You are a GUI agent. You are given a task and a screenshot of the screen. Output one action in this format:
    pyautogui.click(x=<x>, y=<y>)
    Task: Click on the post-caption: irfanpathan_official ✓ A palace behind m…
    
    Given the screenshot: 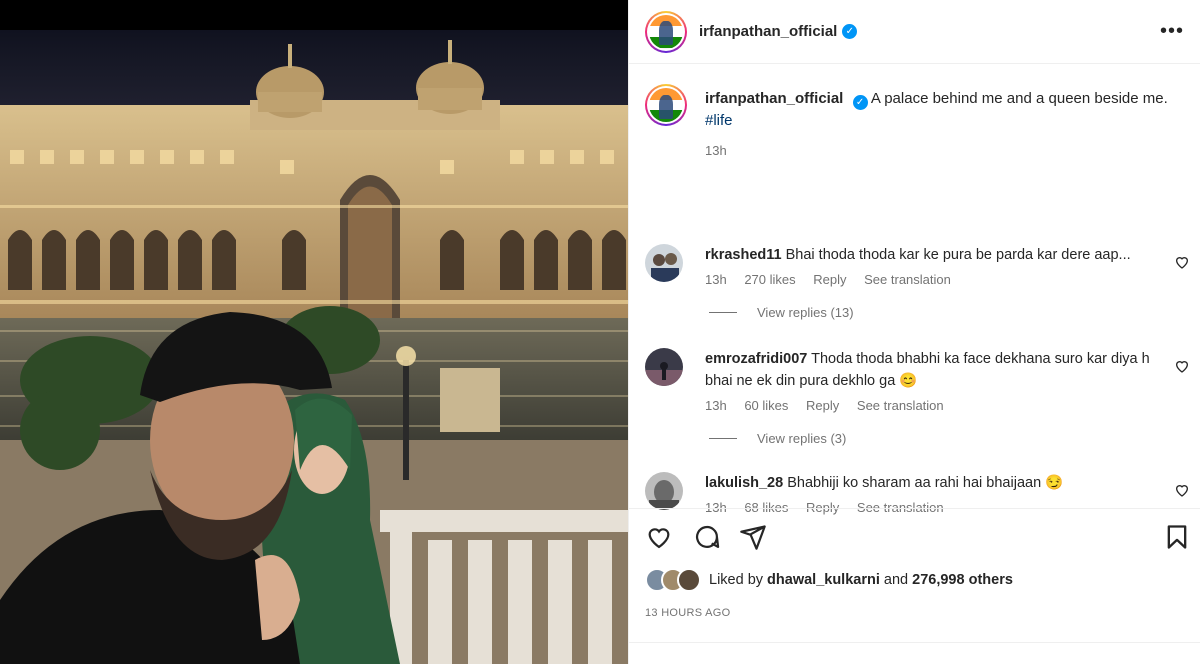 What is the action you would take?
    pyautogui.click(x=914, y=142)
    